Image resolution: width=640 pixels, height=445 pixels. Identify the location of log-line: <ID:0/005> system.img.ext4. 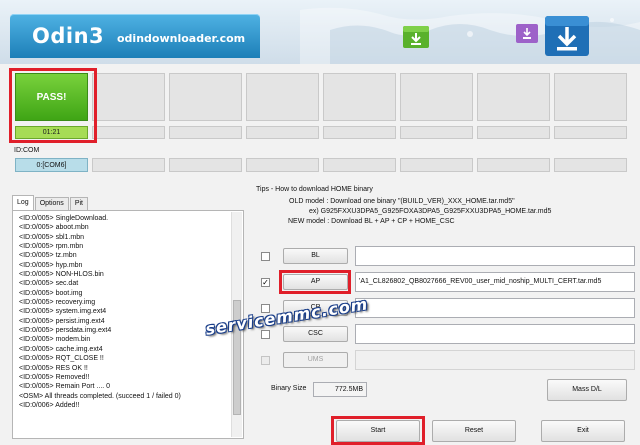
(63, 312).